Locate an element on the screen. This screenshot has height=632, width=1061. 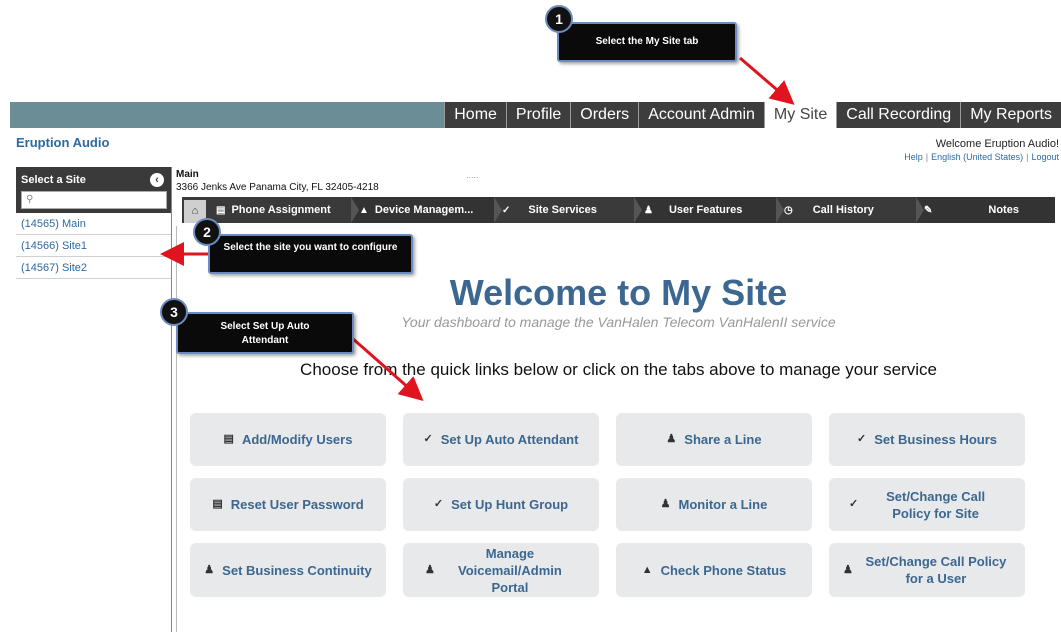
pencil-icon: ✎ is located at coordinates (928, 210).